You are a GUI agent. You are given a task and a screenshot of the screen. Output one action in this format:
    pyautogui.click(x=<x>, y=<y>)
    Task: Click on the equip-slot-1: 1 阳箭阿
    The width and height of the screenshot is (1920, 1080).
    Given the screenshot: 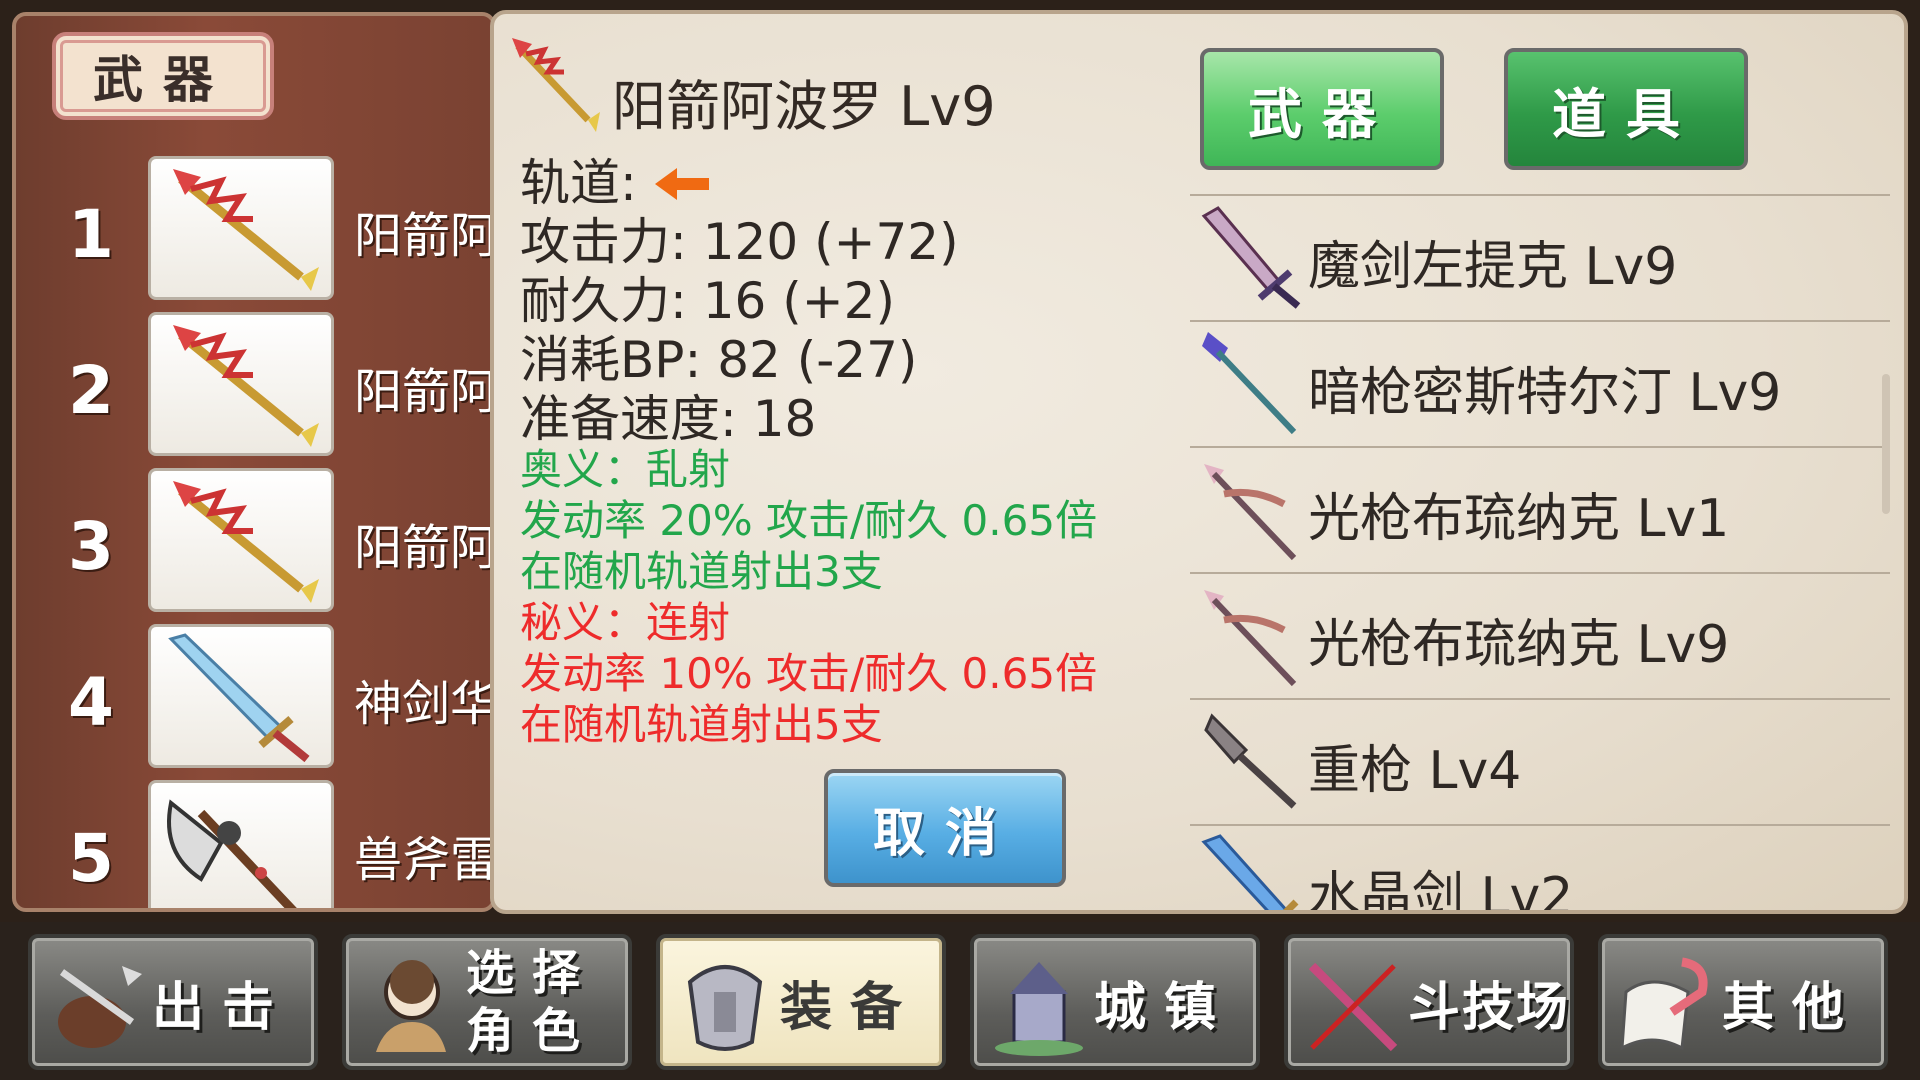 What is the action you would take?
    pyautogui.click(x=256, y=231)
    